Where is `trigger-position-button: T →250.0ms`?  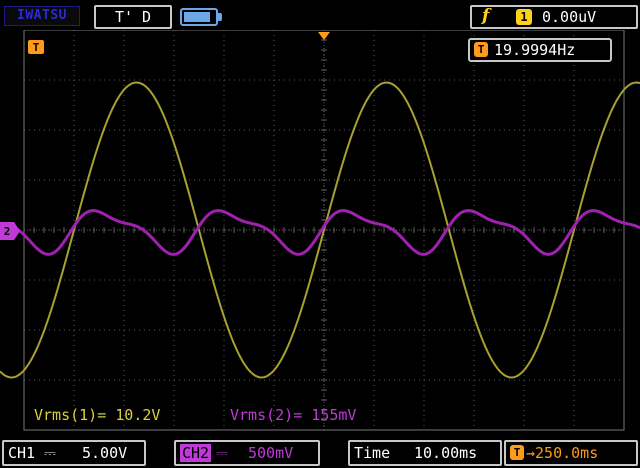
trigger-position-button: T →250.0ms is located at coordinates (571, 453).